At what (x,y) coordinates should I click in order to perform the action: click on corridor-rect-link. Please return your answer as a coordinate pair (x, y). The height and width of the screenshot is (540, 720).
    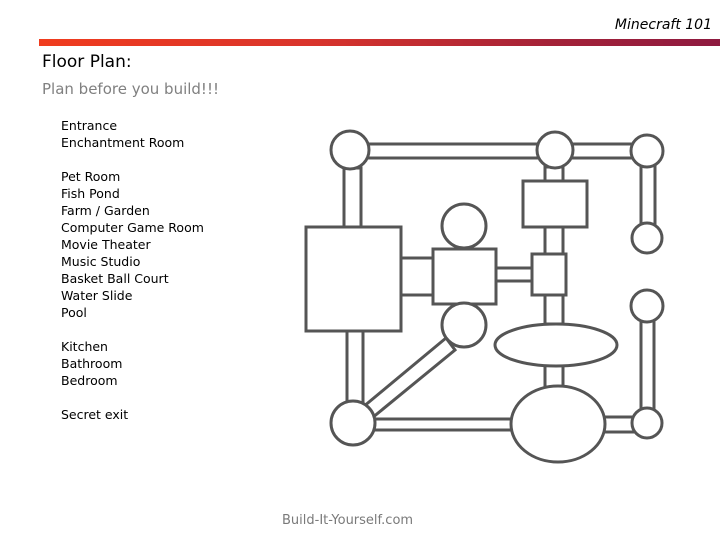
    Looking at the image, I should click on (417, 276).